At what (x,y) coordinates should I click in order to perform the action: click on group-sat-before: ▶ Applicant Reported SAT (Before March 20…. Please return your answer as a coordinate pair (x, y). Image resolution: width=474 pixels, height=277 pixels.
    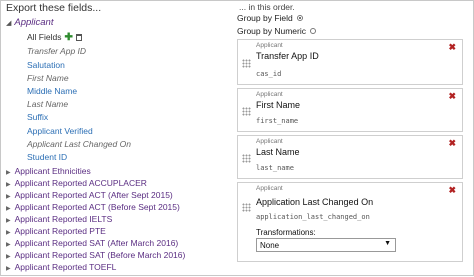
    Looking at the image, I should click on (95, 255).